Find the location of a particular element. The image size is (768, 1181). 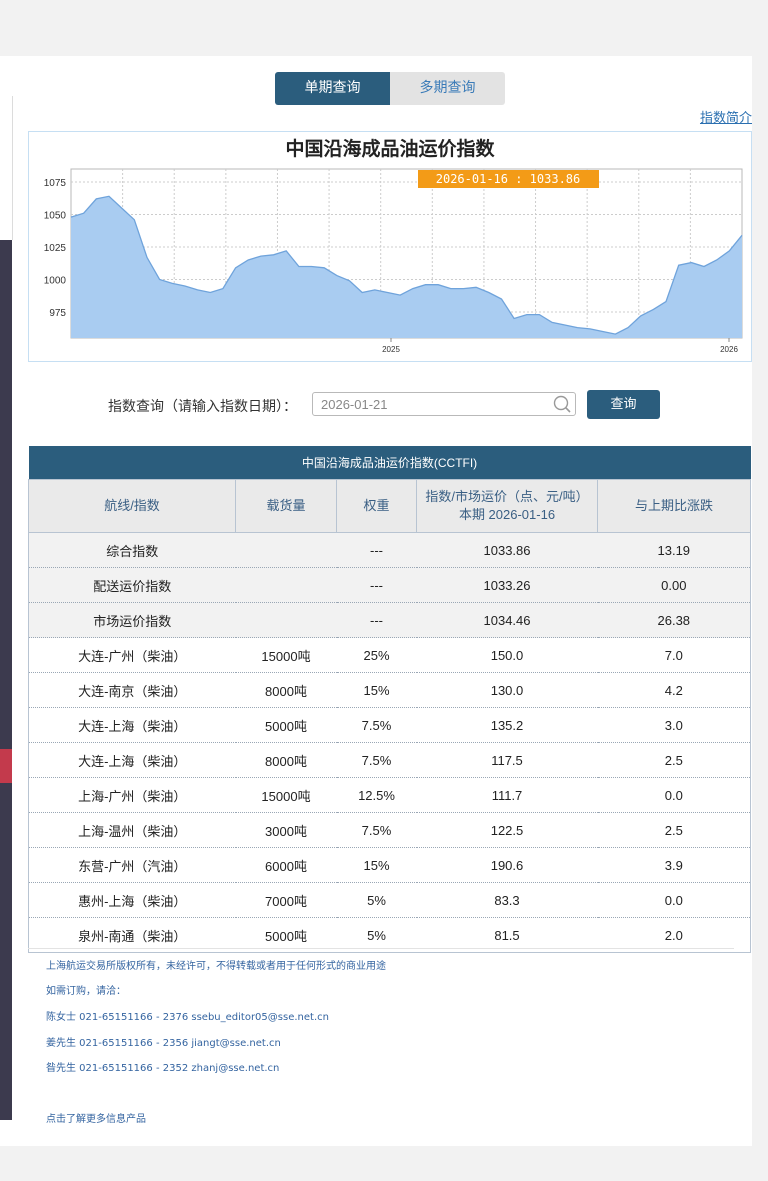

row-value: 190.6 is located at coordinates (507, 865).